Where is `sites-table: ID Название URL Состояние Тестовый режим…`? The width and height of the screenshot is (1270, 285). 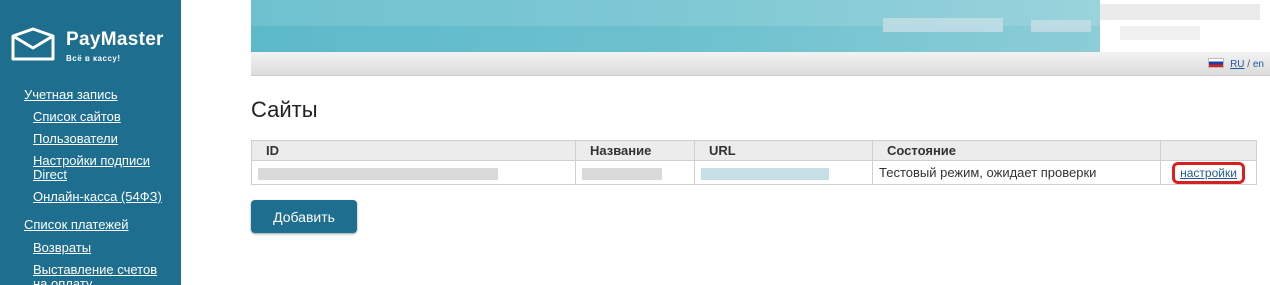
sites-table: ID Название URL Состояние Тестовый режим… is located at coordinates (754, 162).